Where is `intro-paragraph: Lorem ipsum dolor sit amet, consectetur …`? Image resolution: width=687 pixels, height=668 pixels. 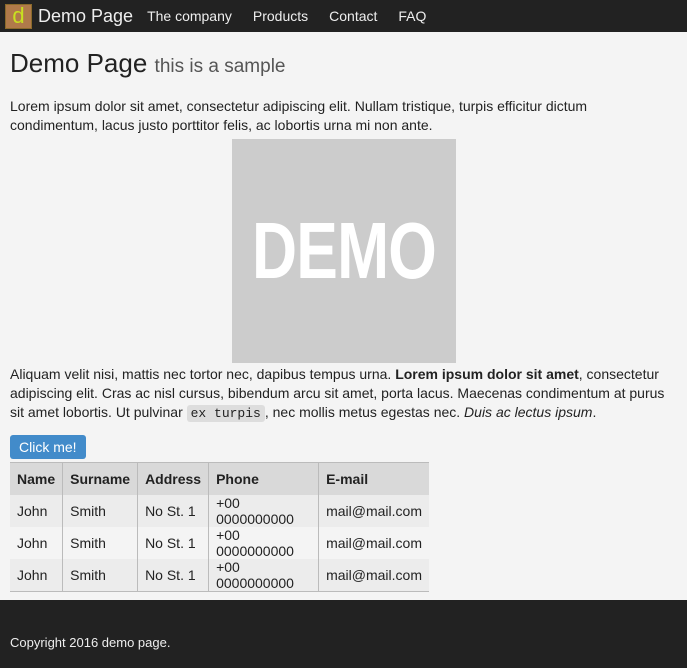
intro-paragraph: Lorem ipsum dolor sit amet, consectetur … is located at coordinates (299, 115).